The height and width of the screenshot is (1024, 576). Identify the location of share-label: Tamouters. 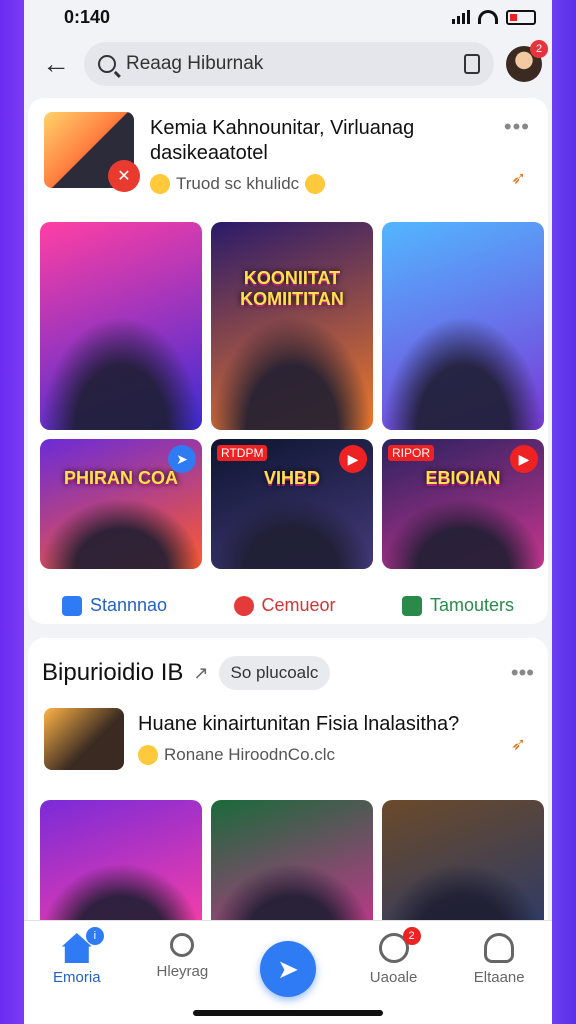
(471, 605).